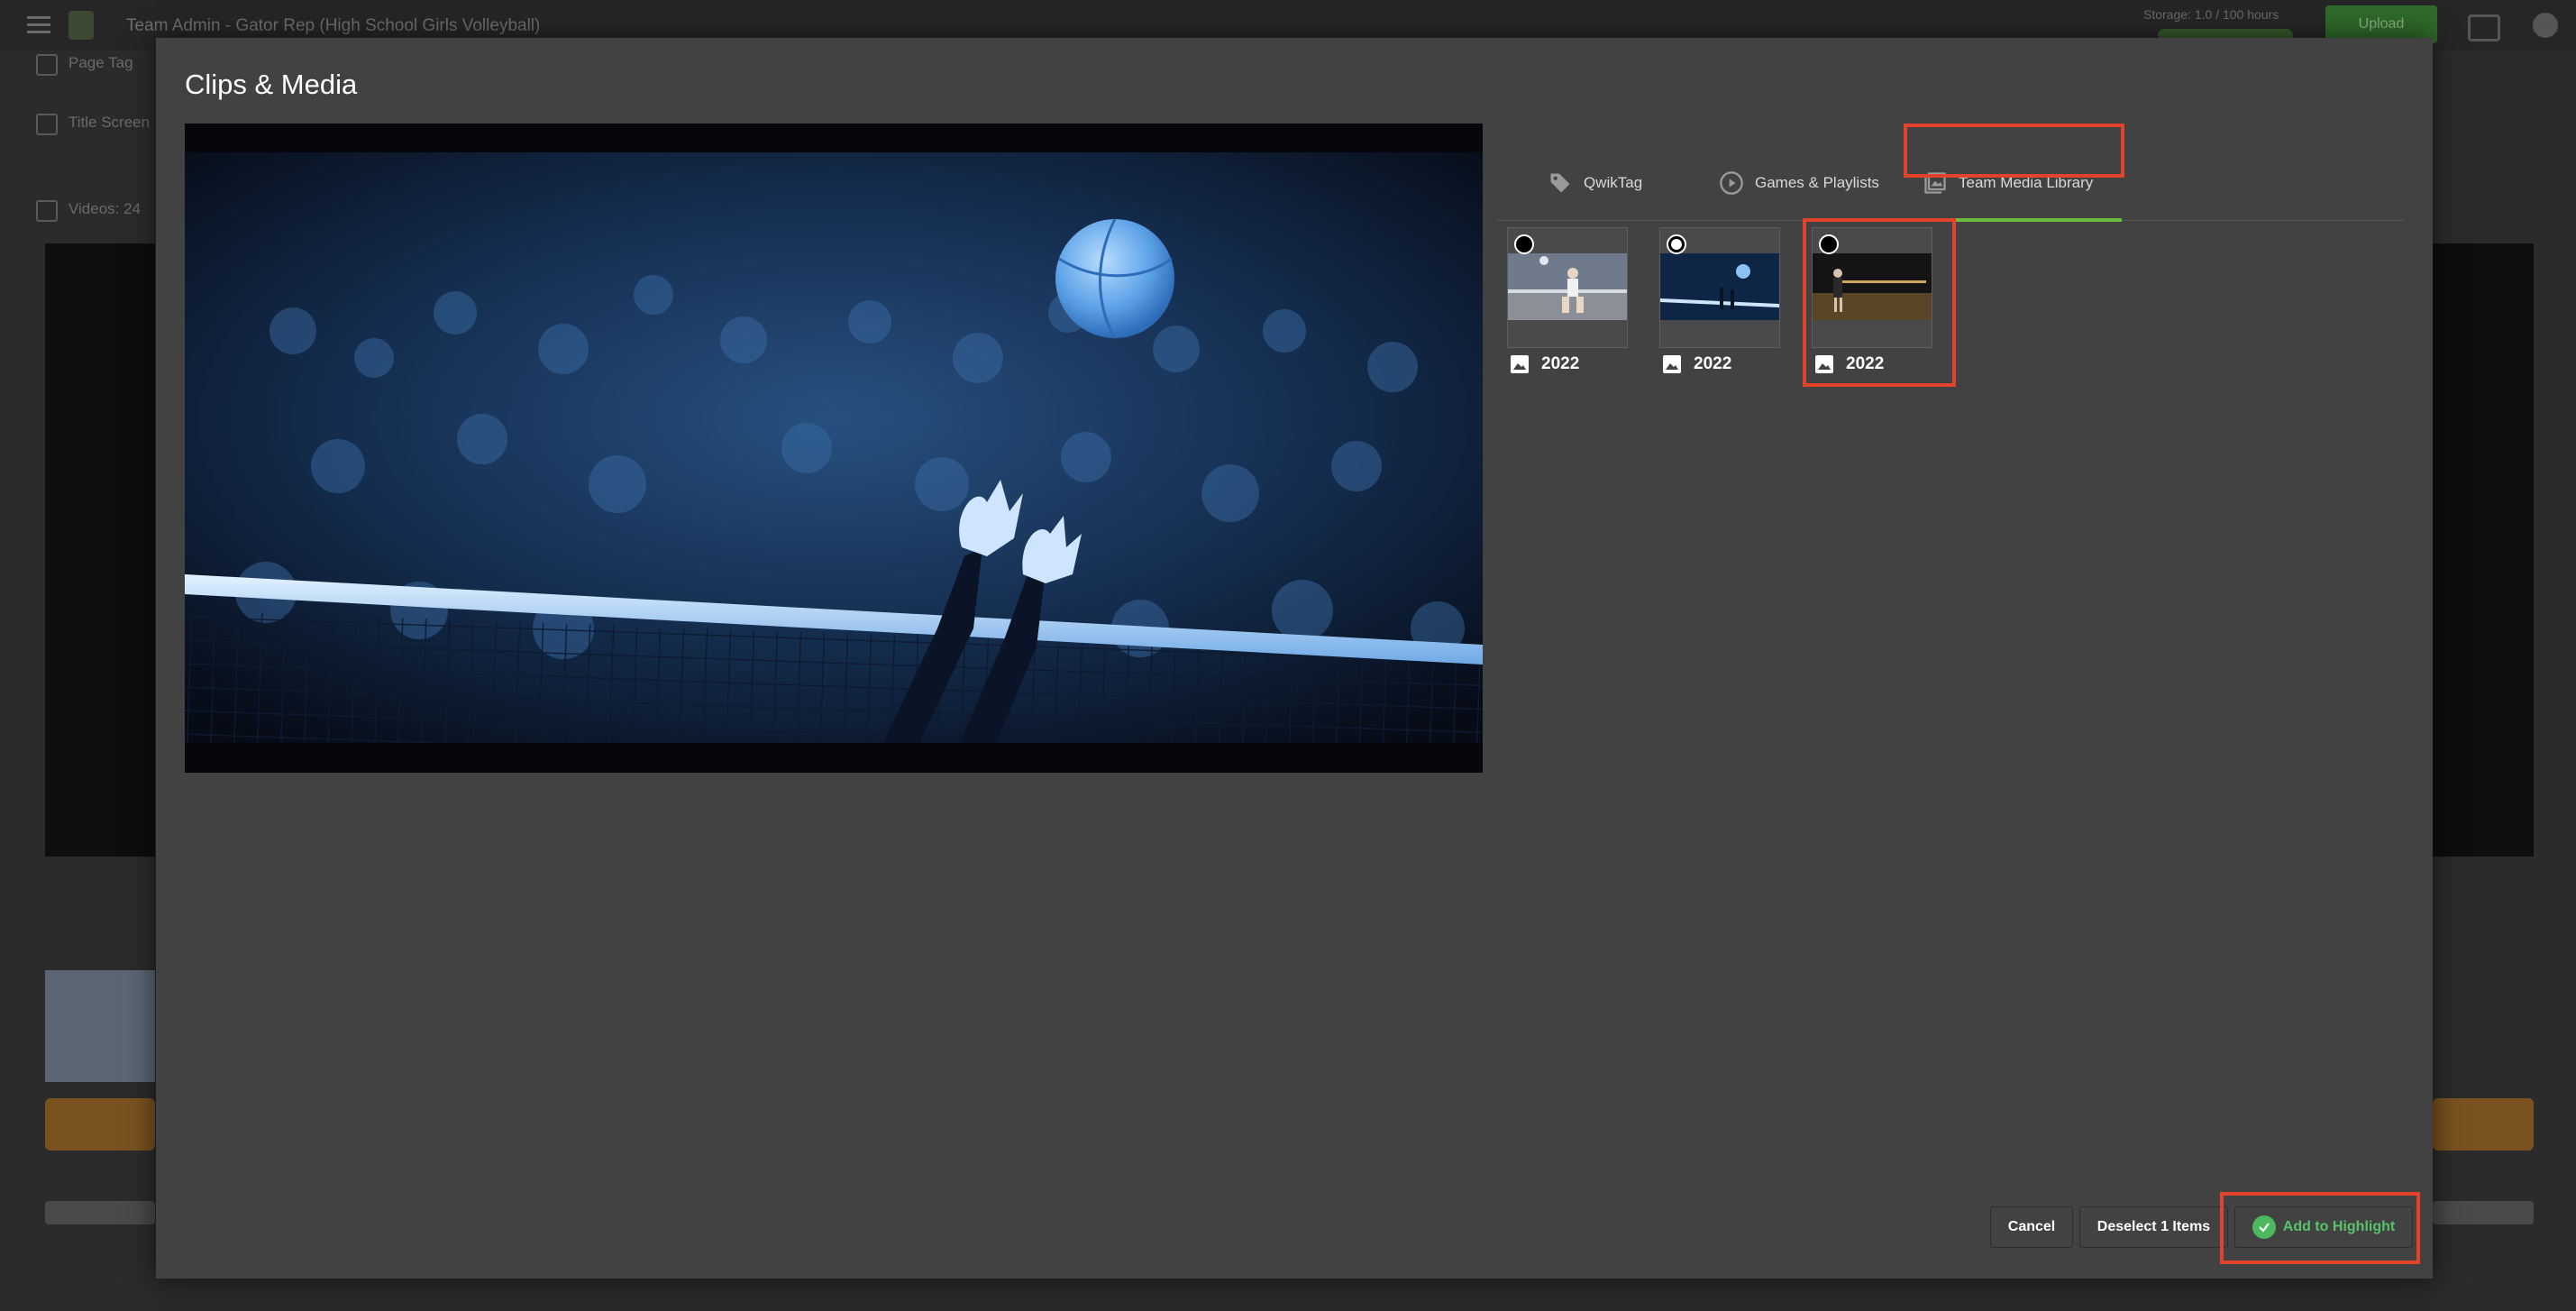 Image resolution: width=2576 pixels, height=1311 pixels. I want to click on tag-icon, so click(1560, 183).